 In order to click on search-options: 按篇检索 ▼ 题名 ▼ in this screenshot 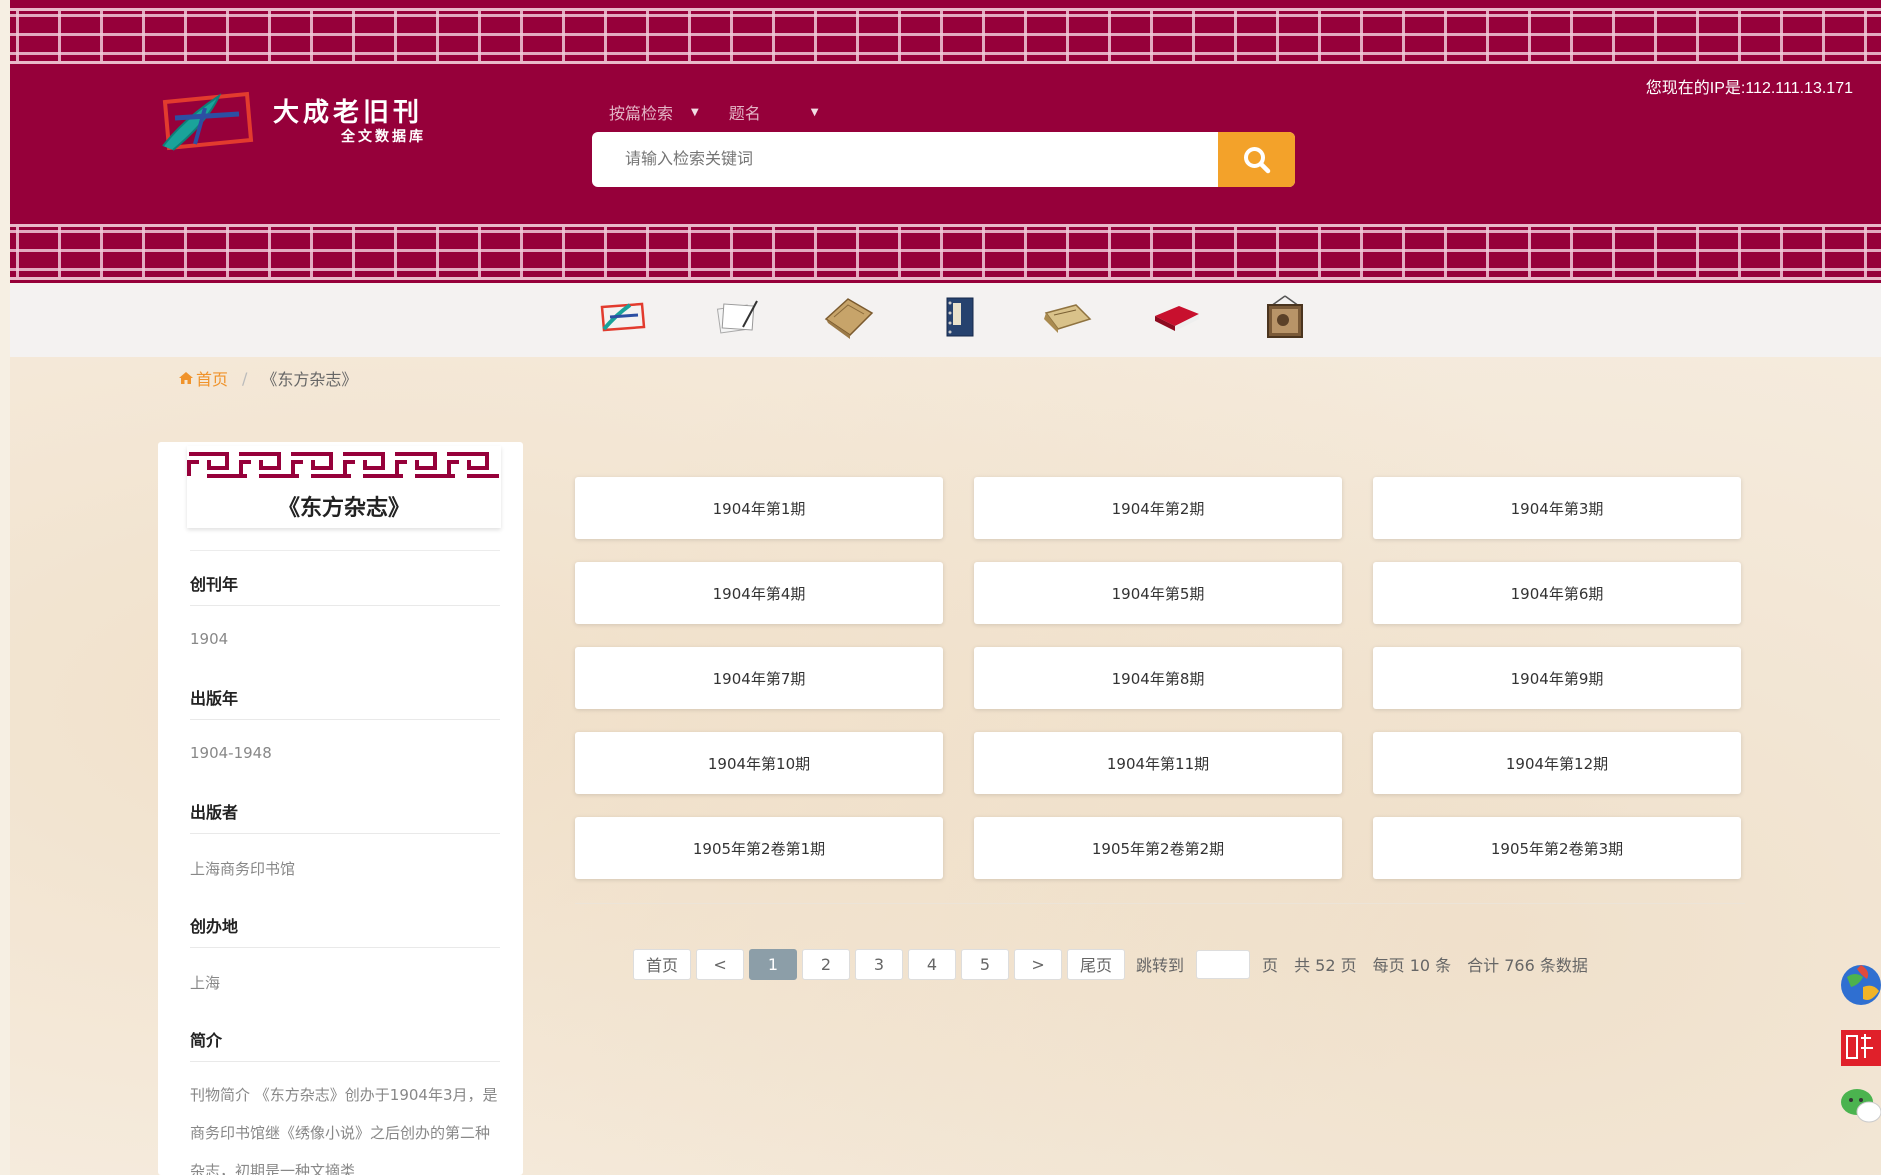, I will do `click(728, 112)`.